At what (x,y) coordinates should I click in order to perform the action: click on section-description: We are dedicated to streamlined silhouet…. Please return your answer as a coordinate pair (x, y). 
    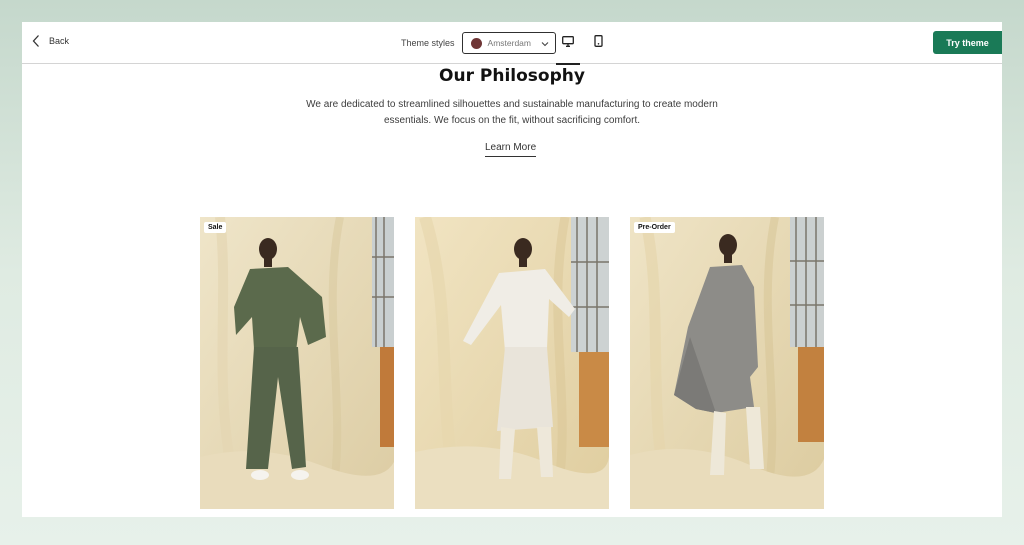
    Looking at the image, I should click on (512, 112).